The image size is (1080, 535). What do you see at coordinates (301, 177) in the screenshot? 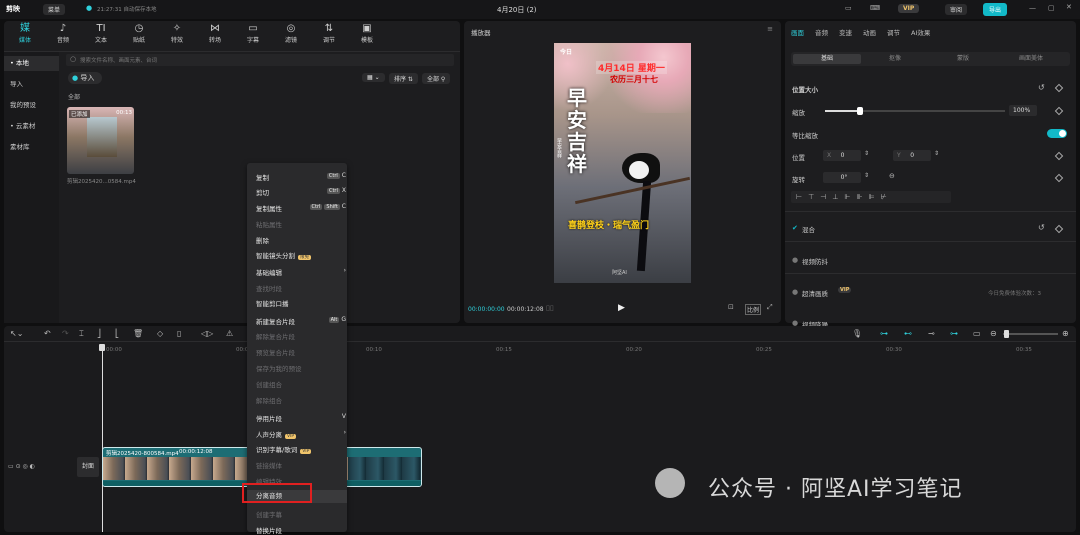
I see `menu-item-0: 复制 Ctrl C` at bounding box center [301, 177].